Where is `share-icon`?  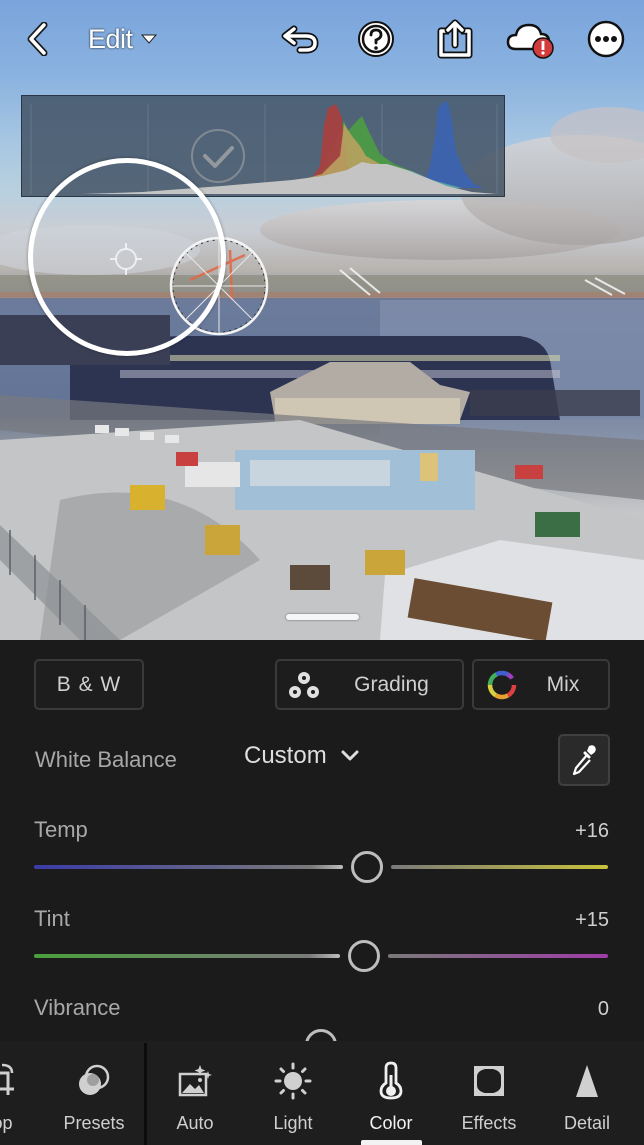 share-icon is located at coordinates (455, 39).